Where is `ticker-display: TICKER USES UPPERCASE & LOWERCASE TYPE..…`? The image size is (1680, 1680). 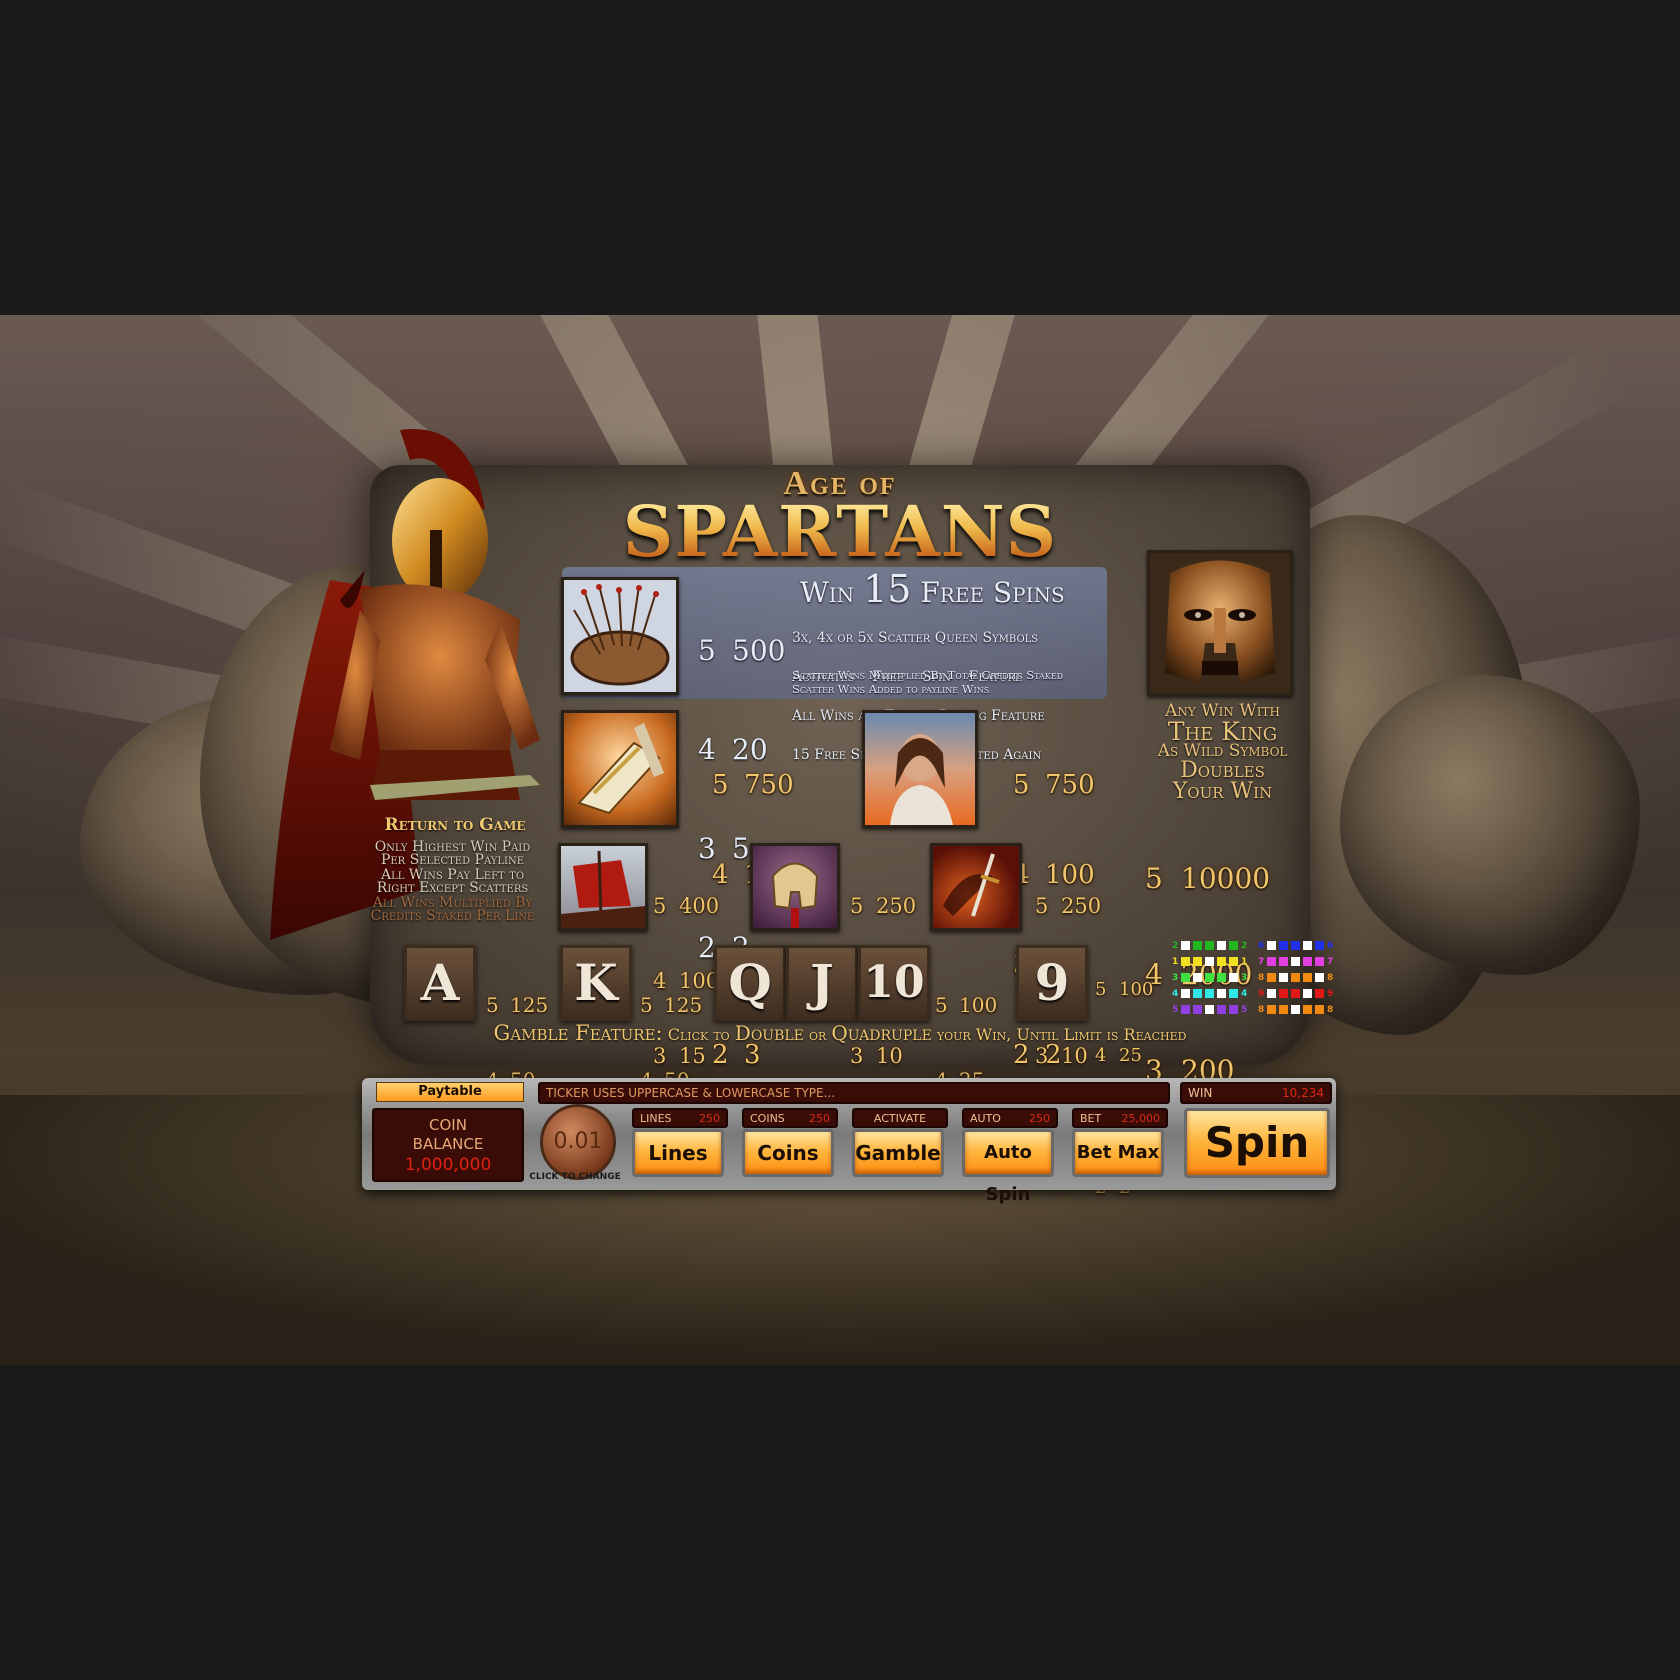 ticker-display: TICKER USES UPPERCASE & LOWERCASE TYPE..… is located at coordinates (854, 1093).